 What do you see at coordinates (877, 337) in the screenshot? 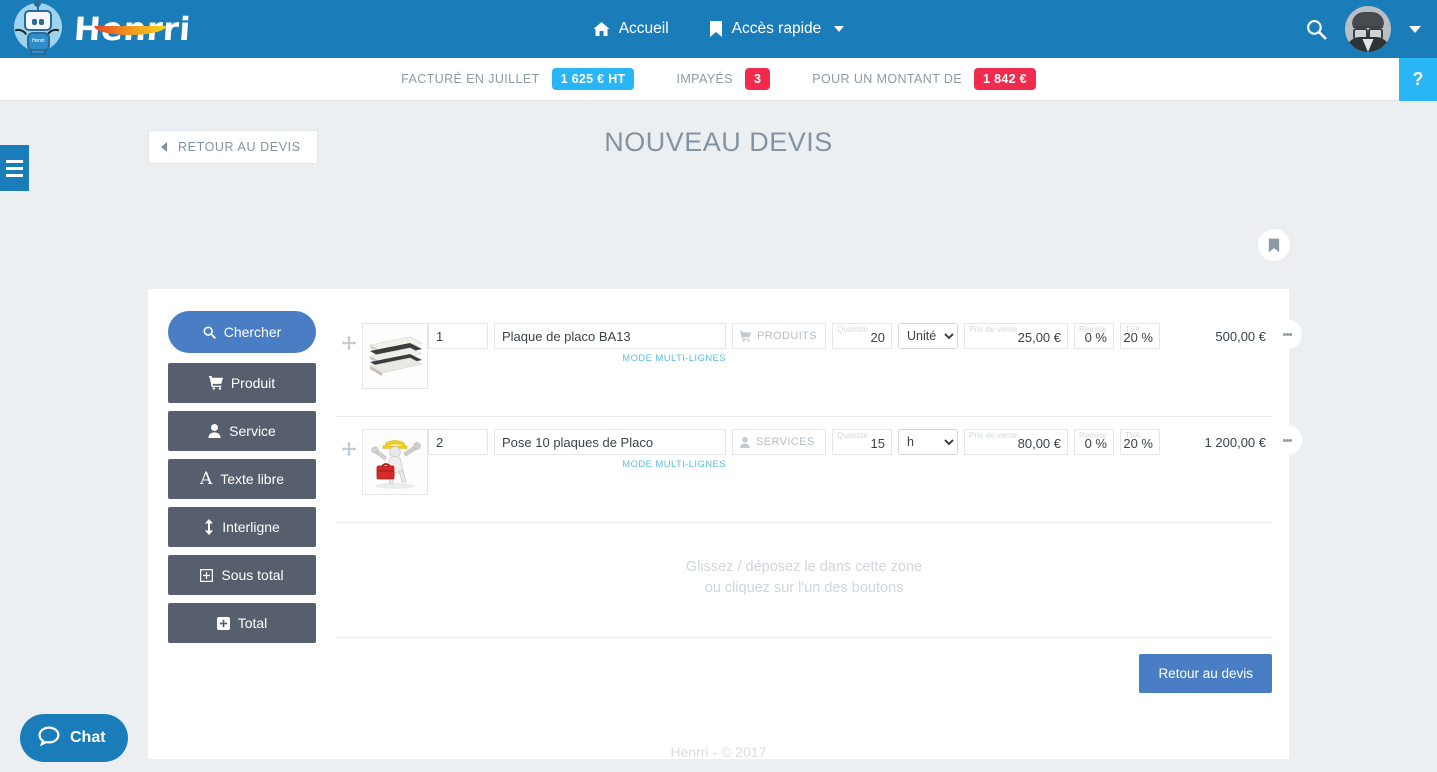
I see `line-quantity-value: 20` at bounding box center [877, 337].